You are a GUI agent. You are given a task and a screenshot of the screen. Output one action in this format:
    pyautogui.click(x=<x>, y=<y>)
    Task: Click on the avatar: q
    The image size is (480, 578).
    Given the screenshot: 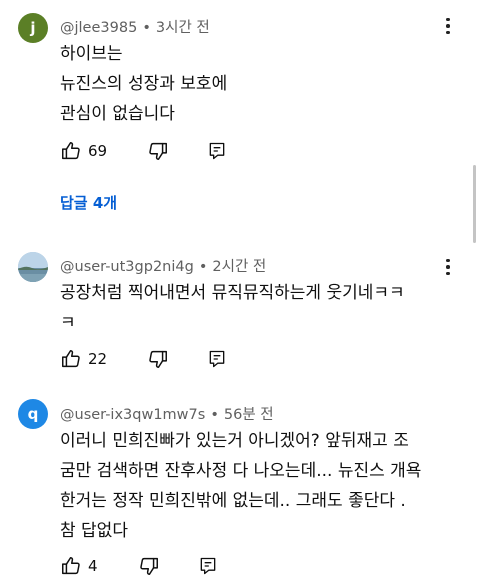 What is the action you would take?
    pyautogui.click(x=33, y=414)
    